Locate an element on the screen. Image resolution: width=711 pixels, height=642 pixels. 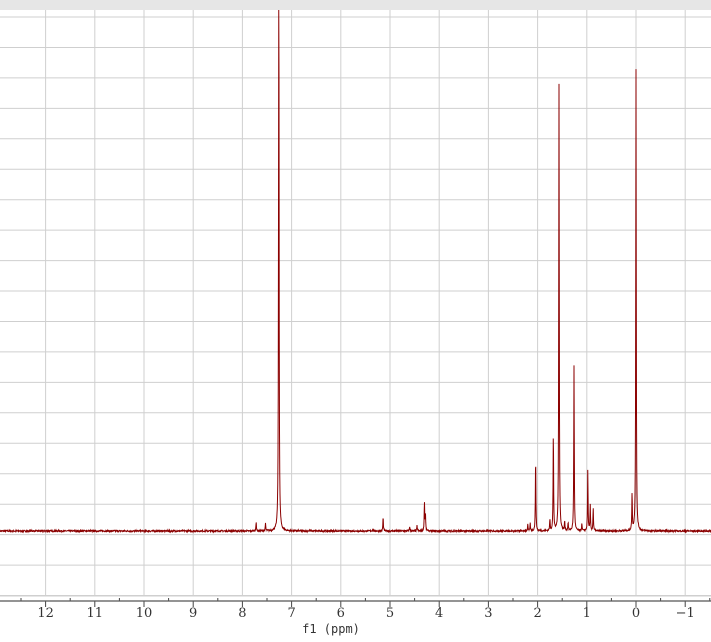
x-tick-label: 4 is located at coordinates (439, 613).